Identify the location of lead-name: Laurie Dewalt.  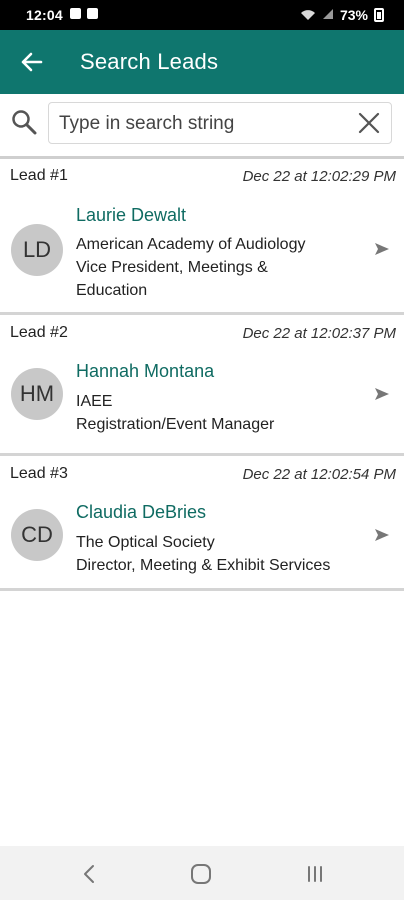
(131, 215).